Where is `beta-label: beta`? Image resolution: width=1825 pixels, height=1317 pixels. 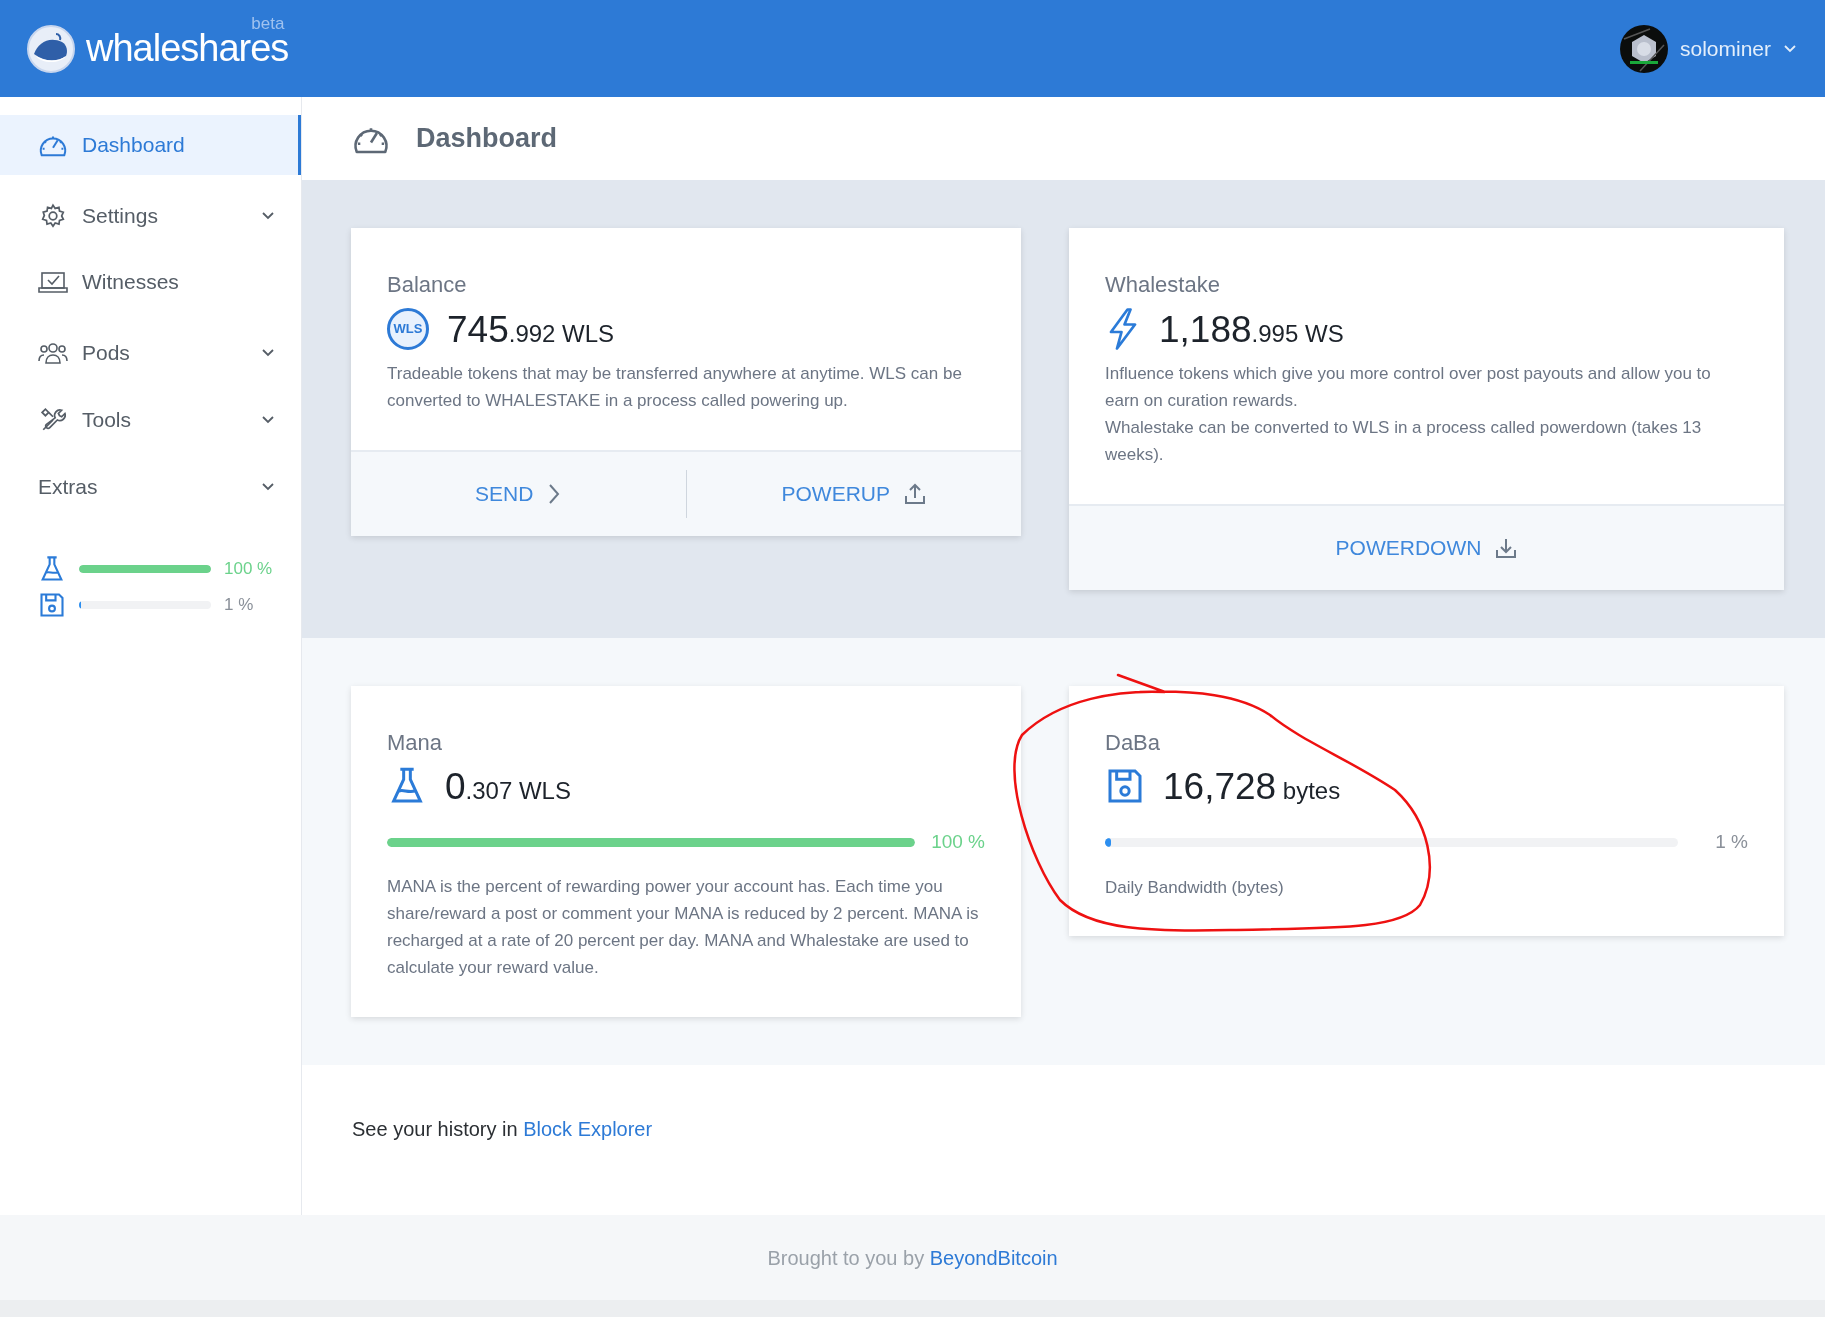 beta-label: beta is located at coordinates (268, 23).